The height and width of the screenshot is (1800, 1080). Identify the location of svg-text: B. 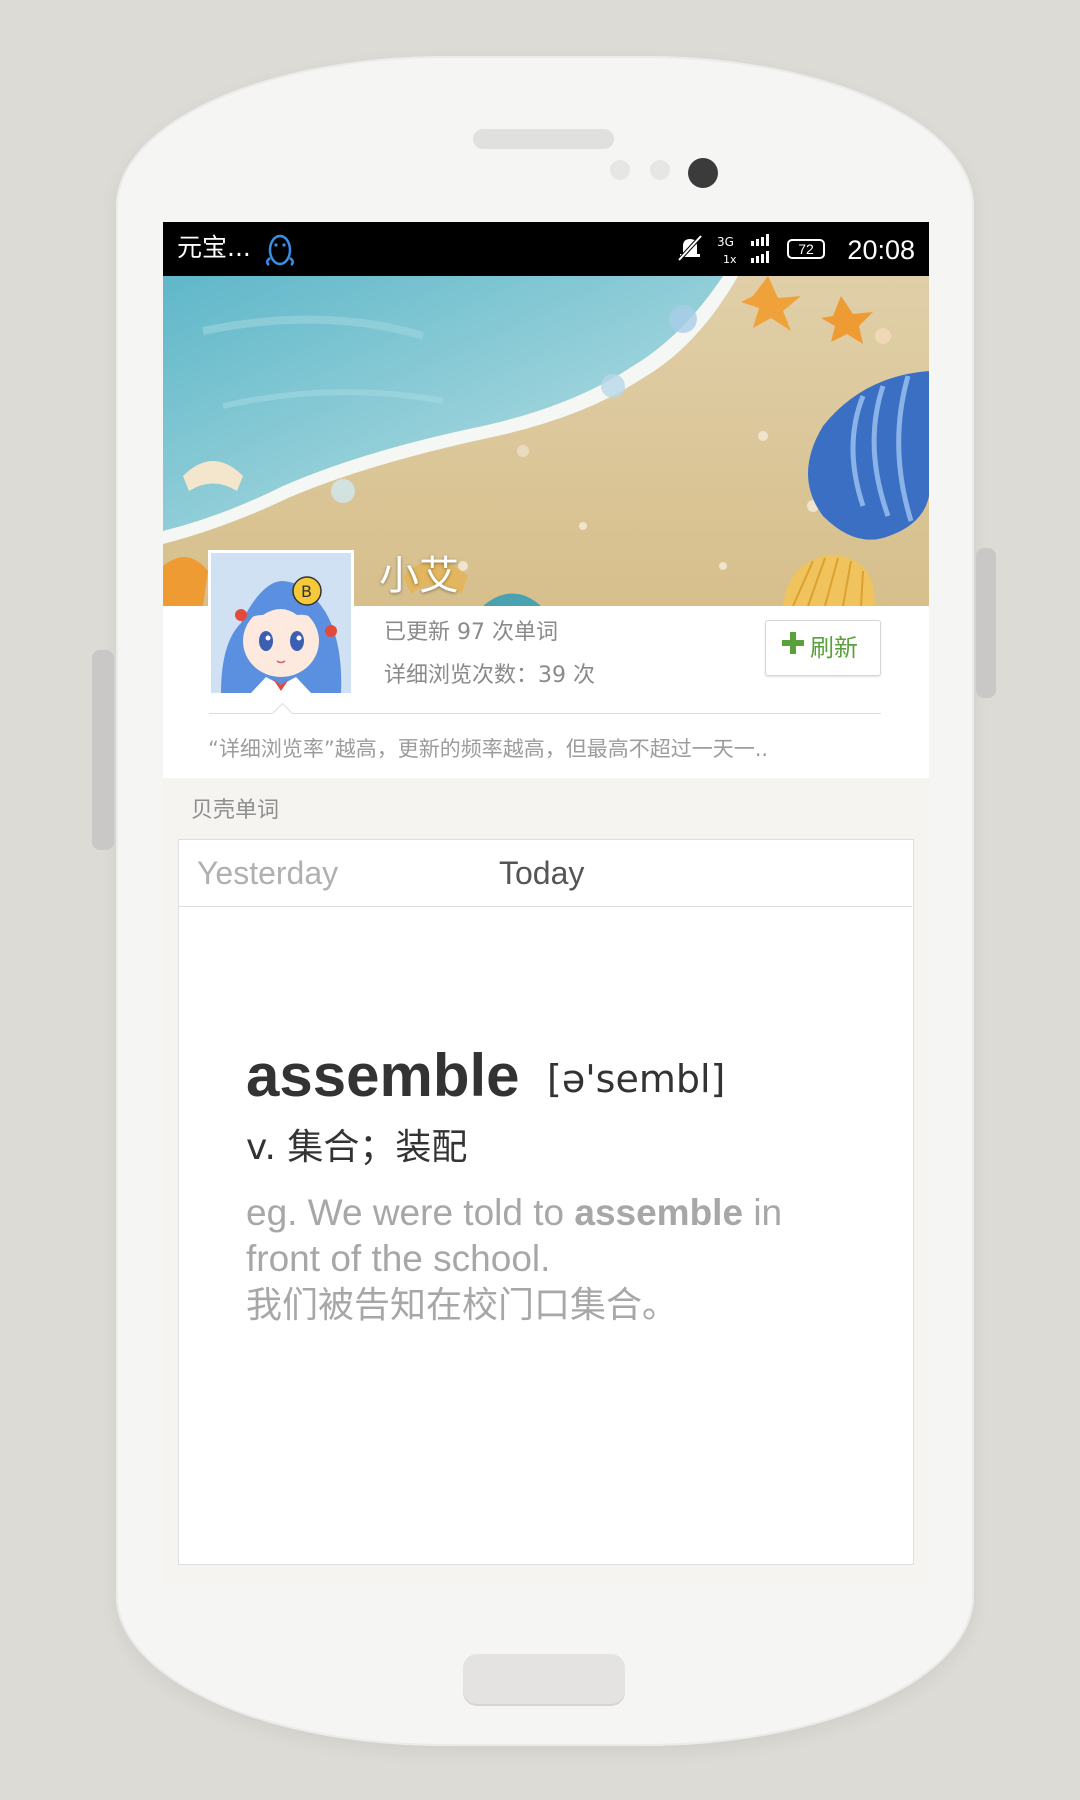
(306, 591).